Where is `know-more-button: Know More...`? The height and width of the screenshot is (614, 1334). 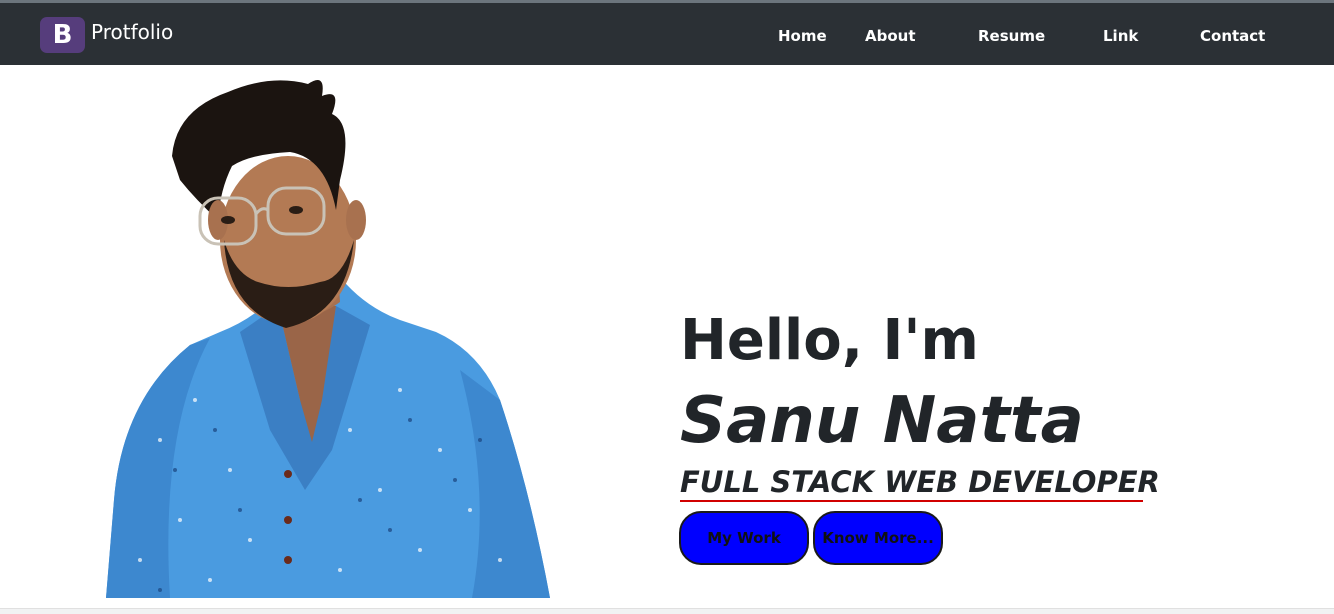
know-more-button: Know More... is located at coordinates (878, 538).